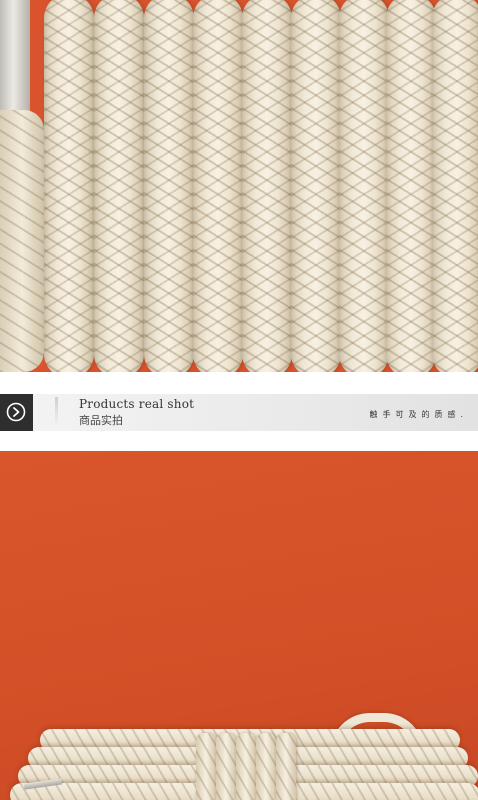  I want to click on banner-tagline: 触手可及的质感., so click(418, 414).